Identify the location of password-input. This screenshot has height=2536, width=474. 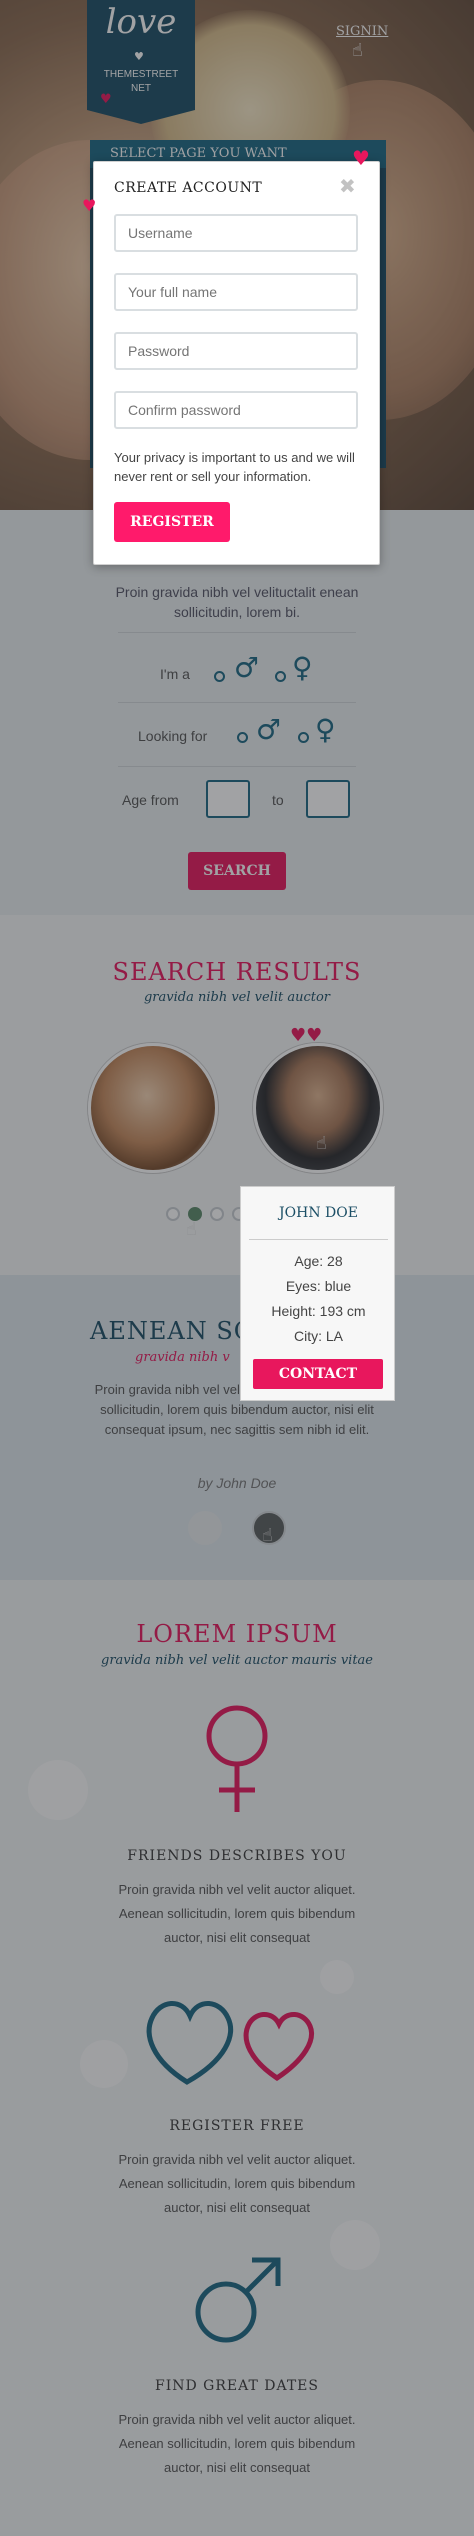
(236, 351).